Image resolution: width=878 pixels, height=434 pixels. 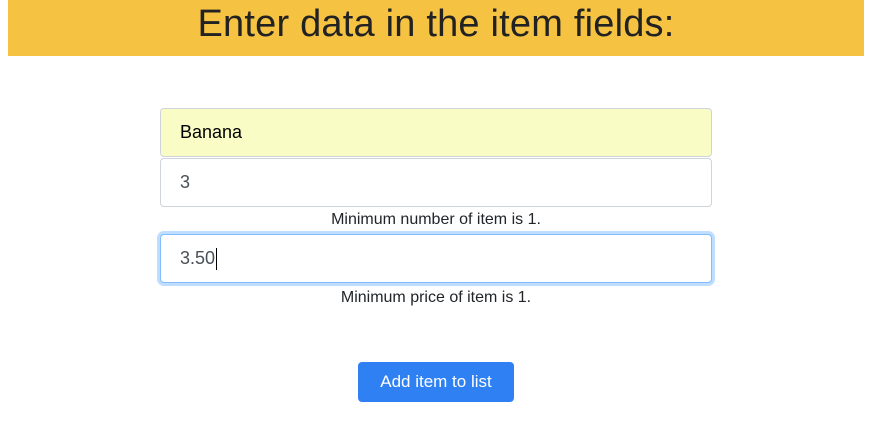 What do you see at coordinates (198, 258) in the screenshot?
I see `item-price-value: 3.50` at bounding box center [198, 258].